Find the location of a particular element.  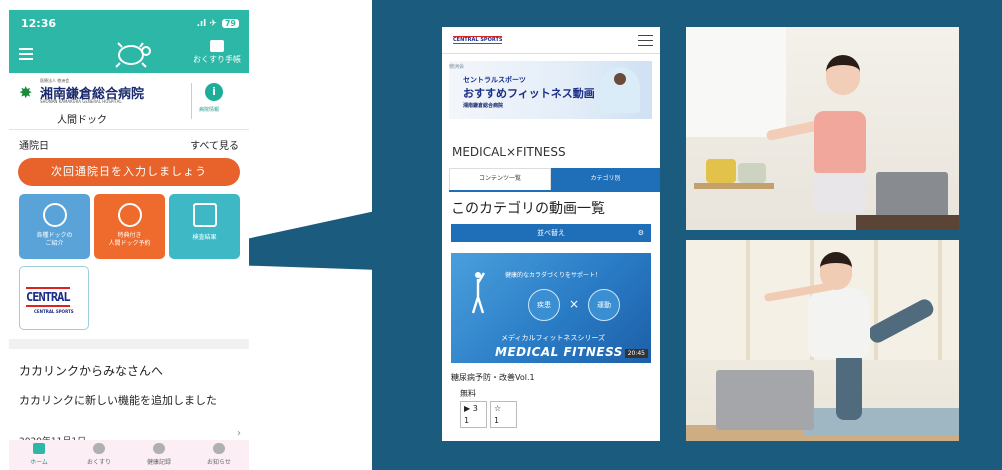

disease-pill: 疾患 is located at coordinates (544, 305).